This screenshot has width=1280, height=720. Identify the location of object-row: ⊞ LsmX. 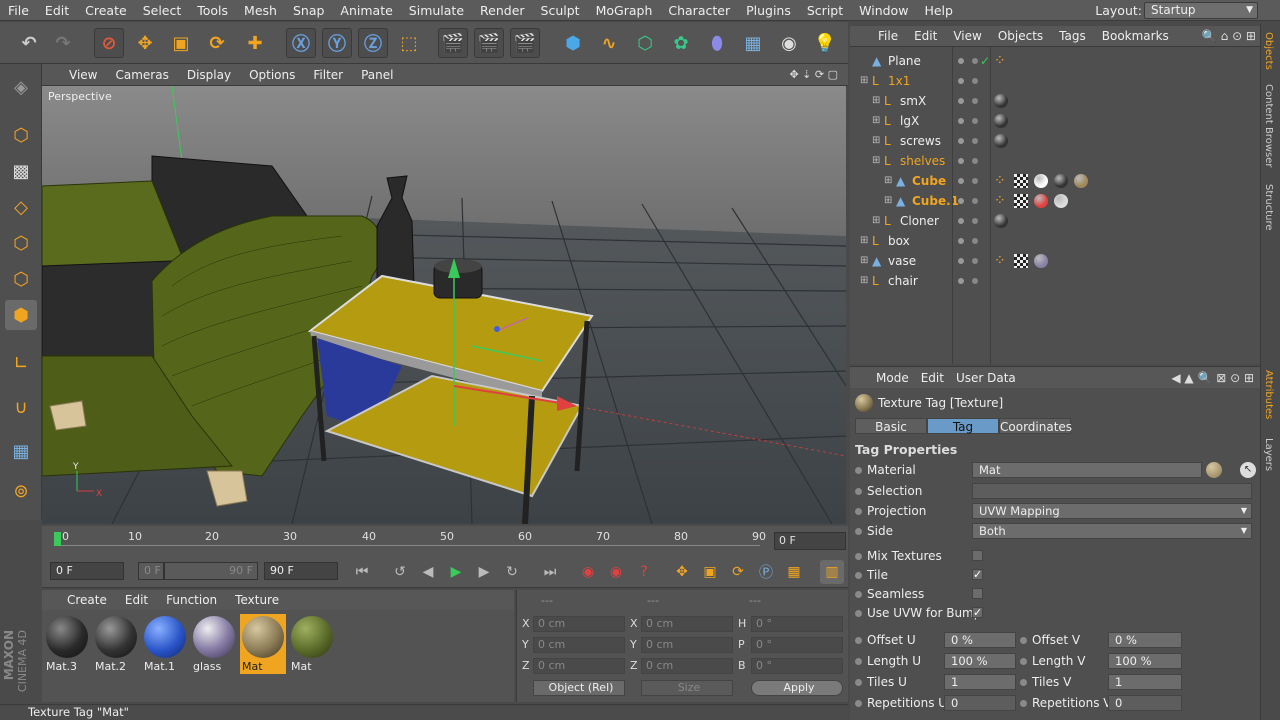
(1055, 101).